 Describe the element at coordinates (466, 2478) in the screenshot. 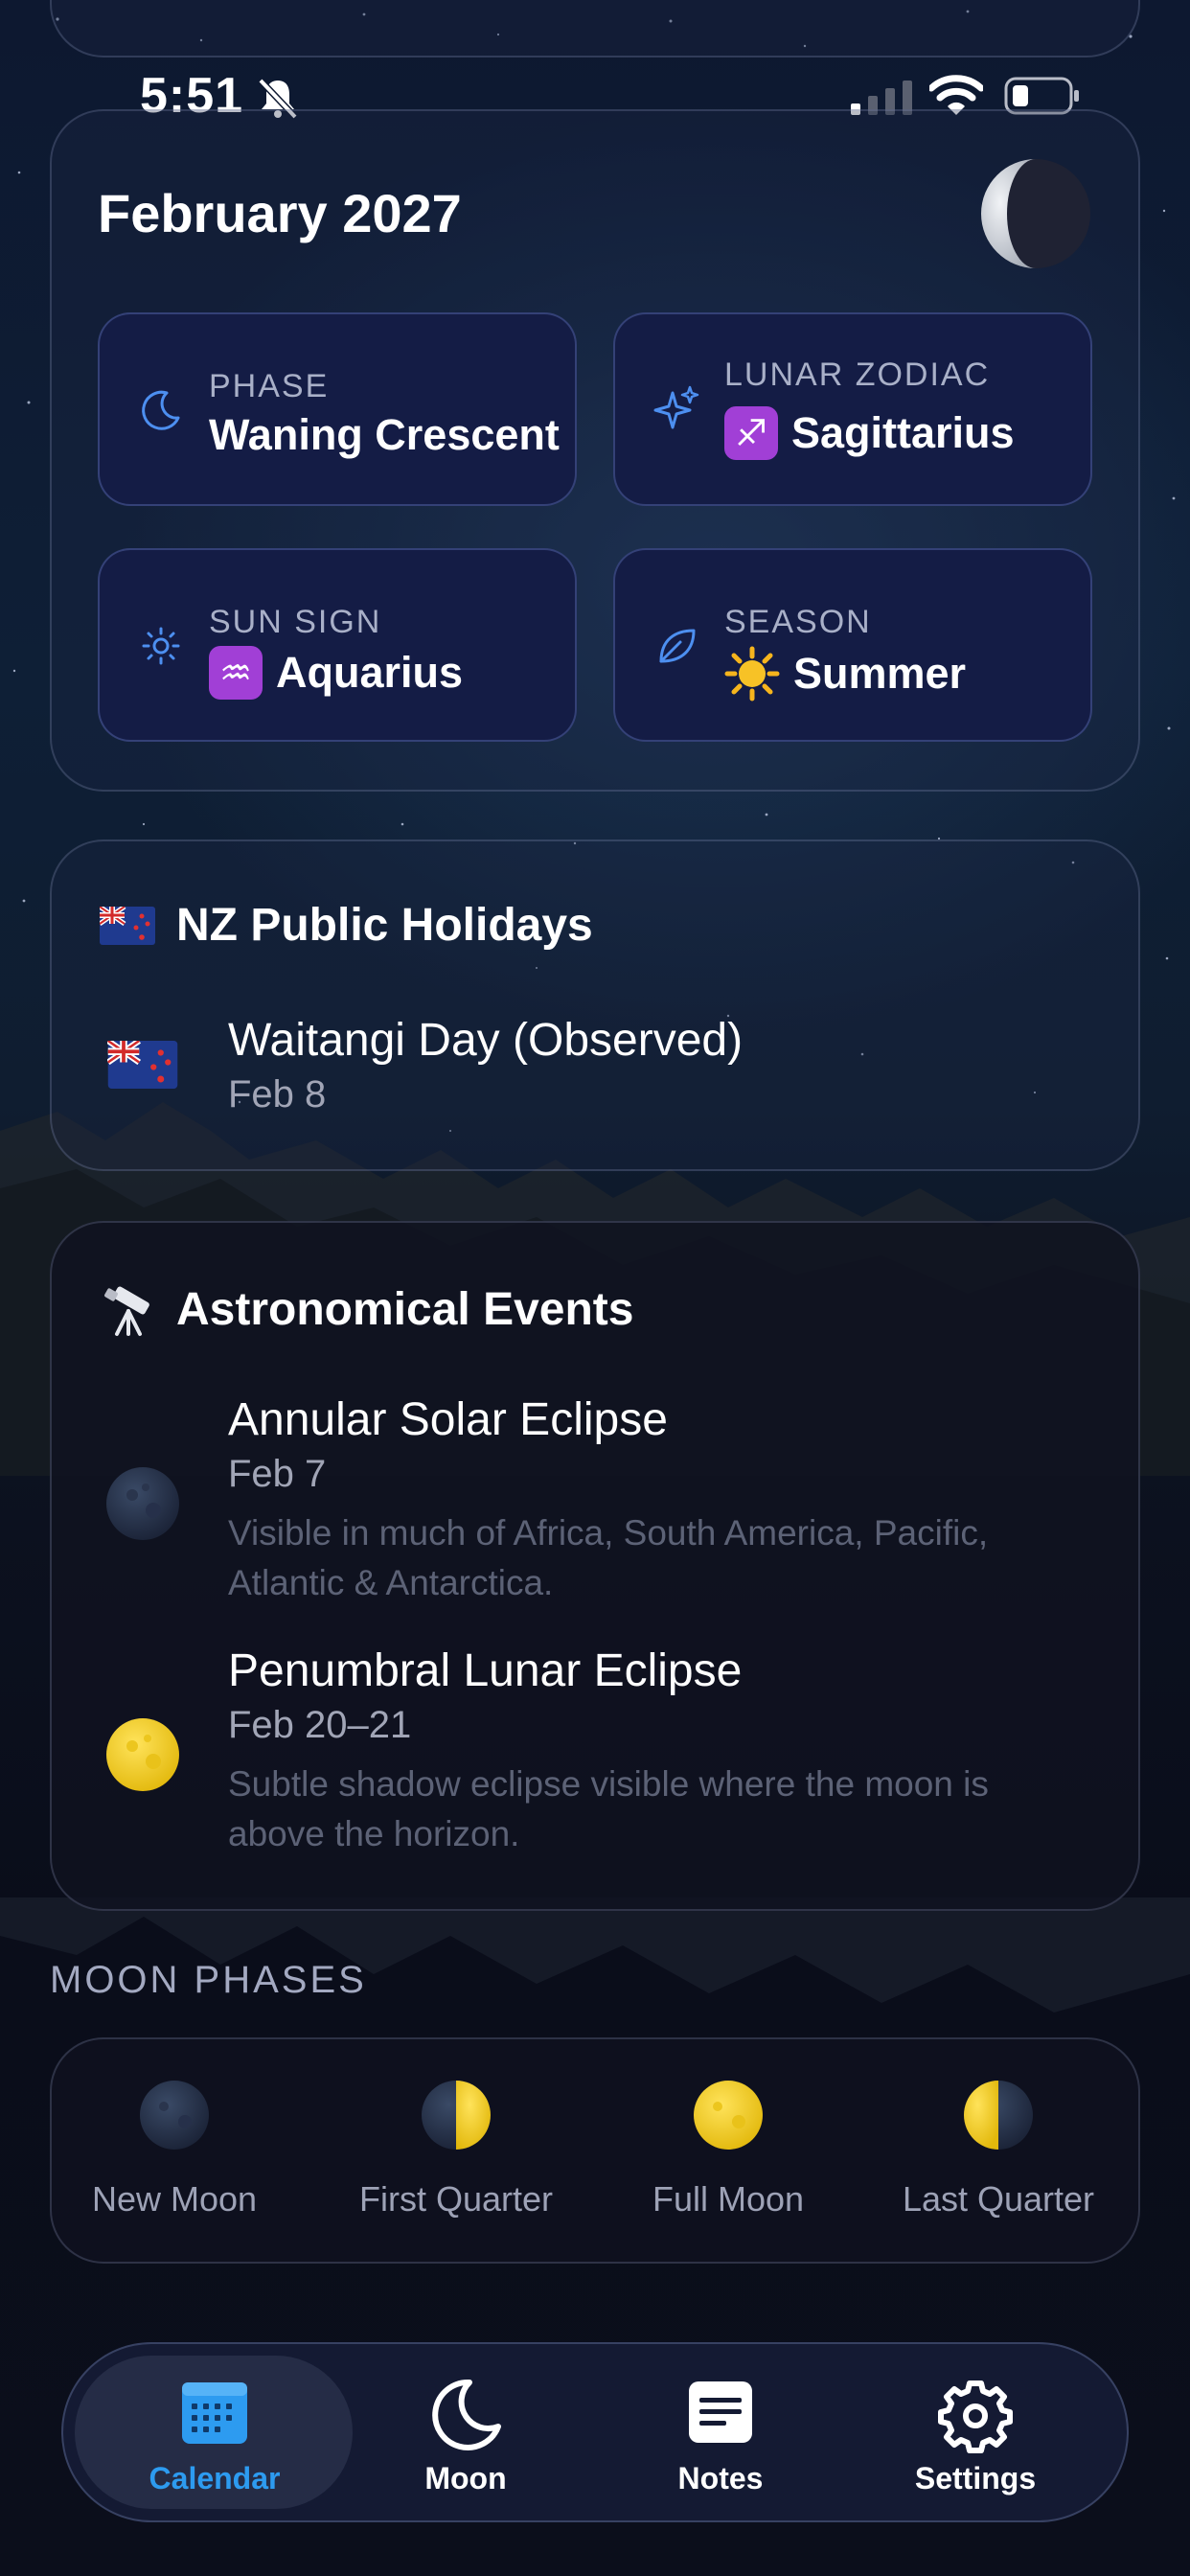

I see `tab-label: Moon` at that location.